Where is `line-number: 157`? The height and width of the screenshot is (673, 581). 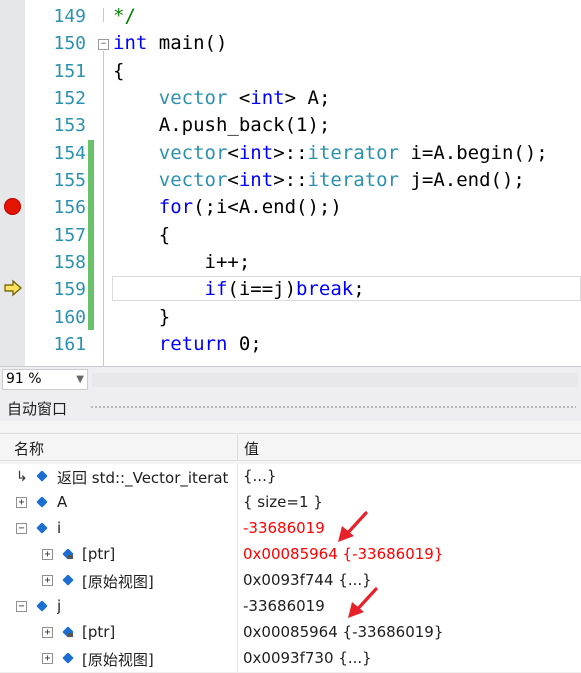
line-number: 157 is located at coordinates (69, 235).